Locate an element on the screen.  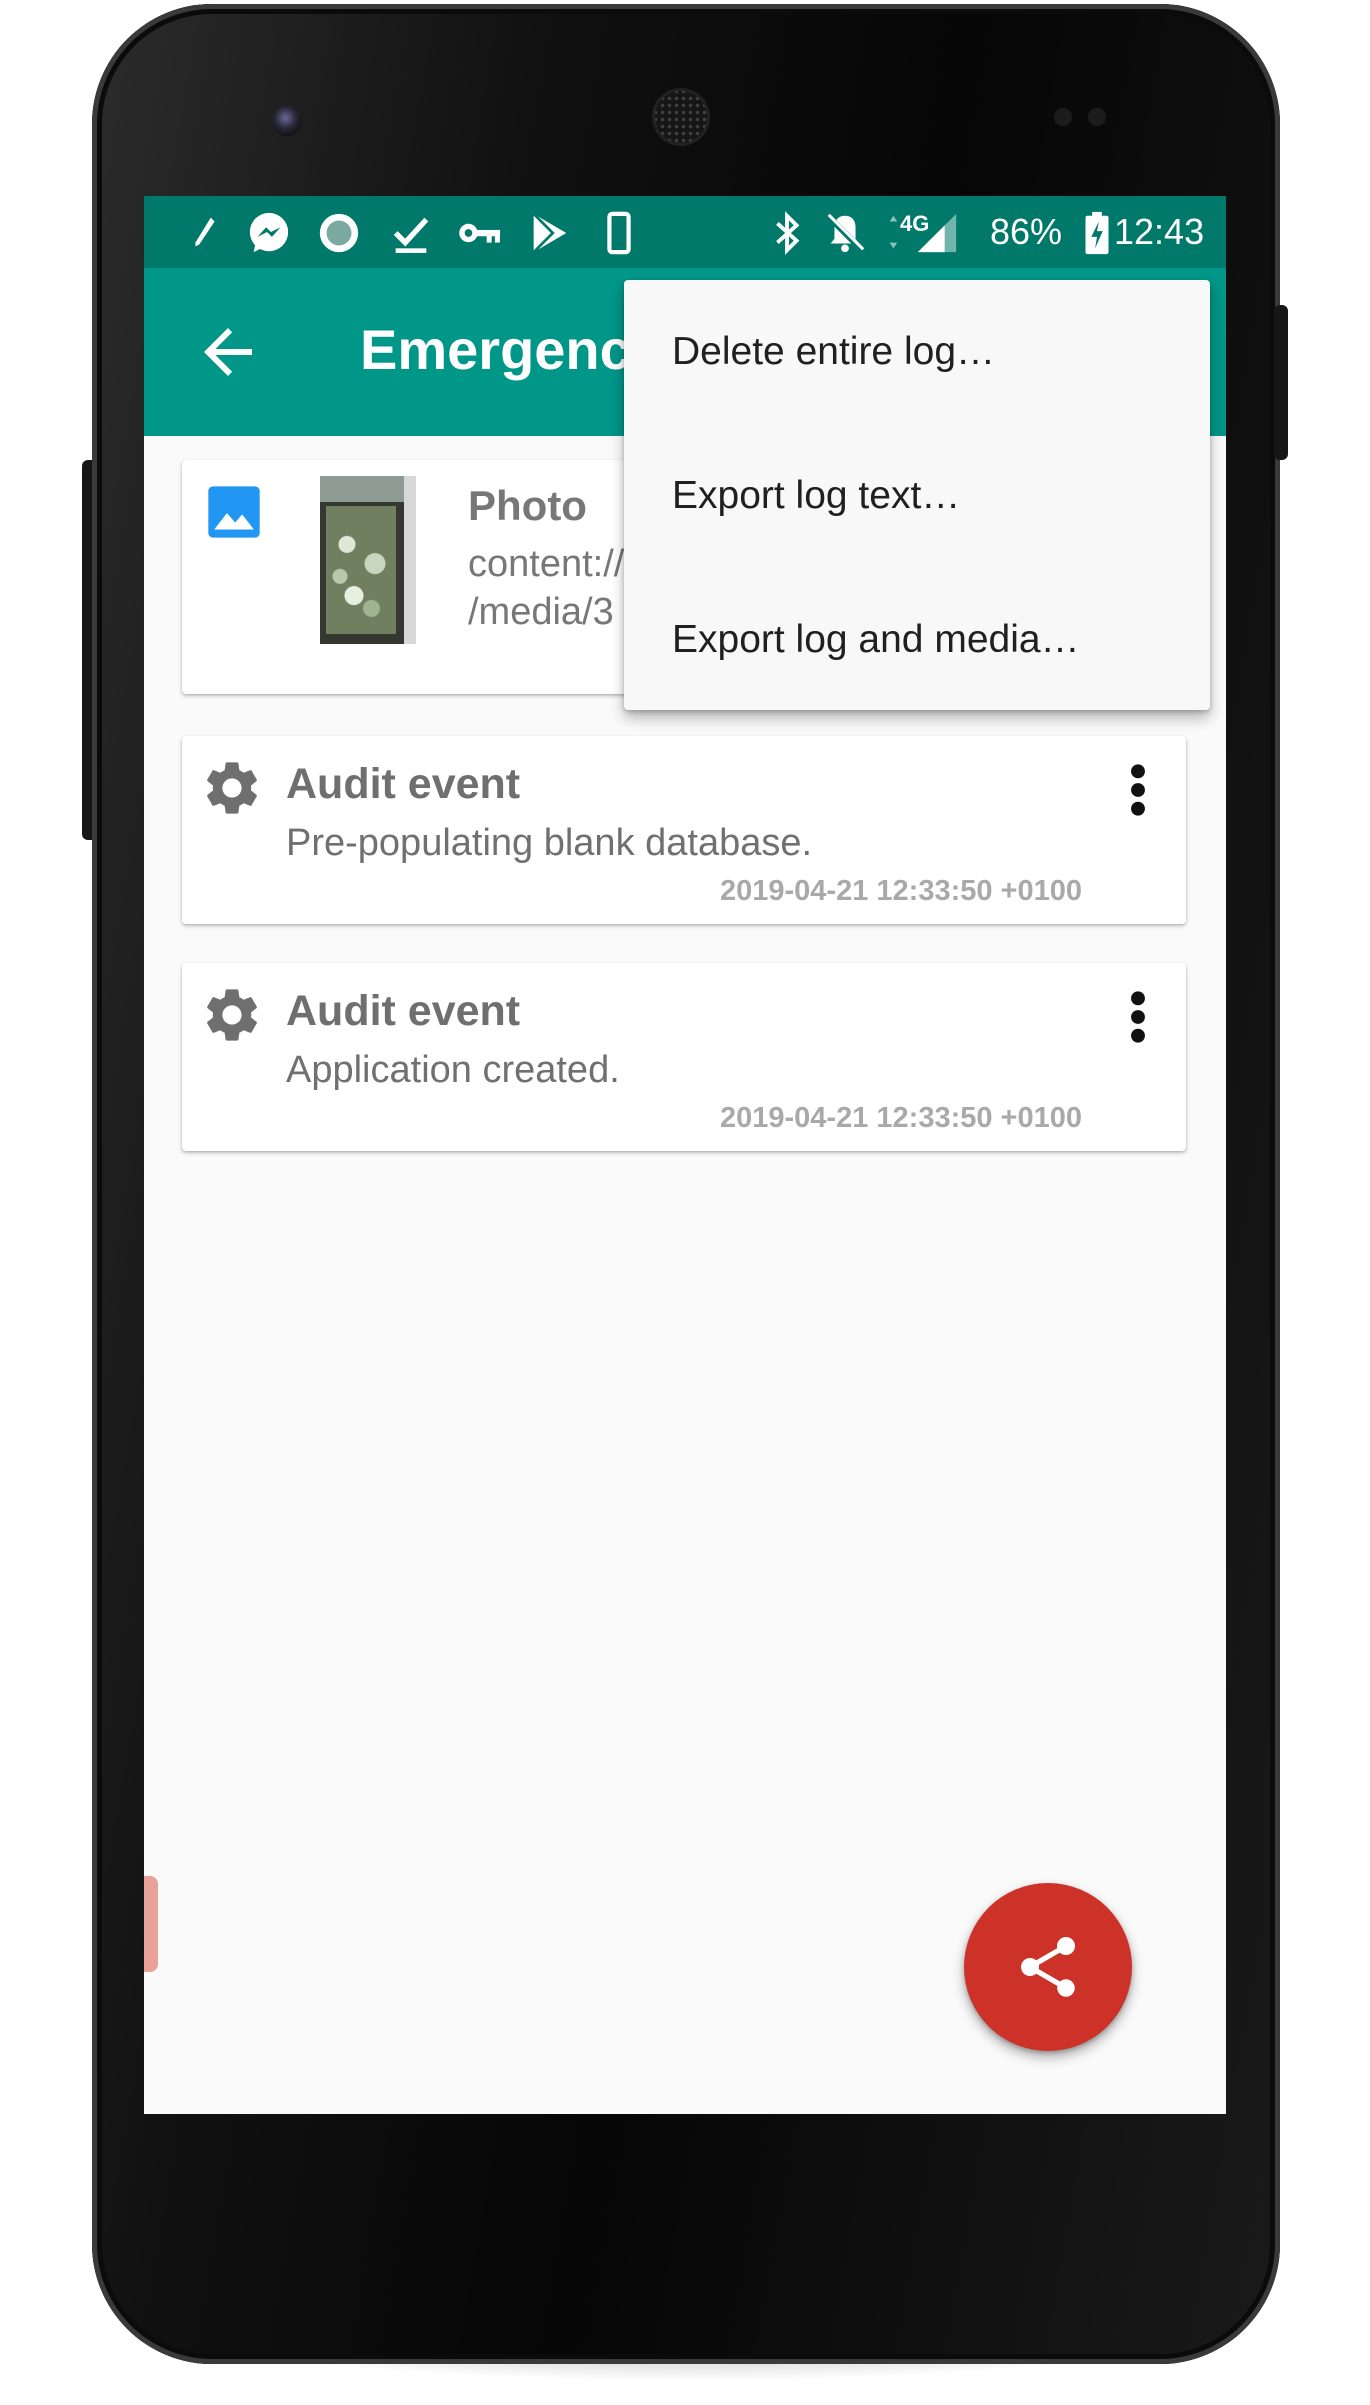
battery-percent: 86% is located at coordinates (1026, 231).